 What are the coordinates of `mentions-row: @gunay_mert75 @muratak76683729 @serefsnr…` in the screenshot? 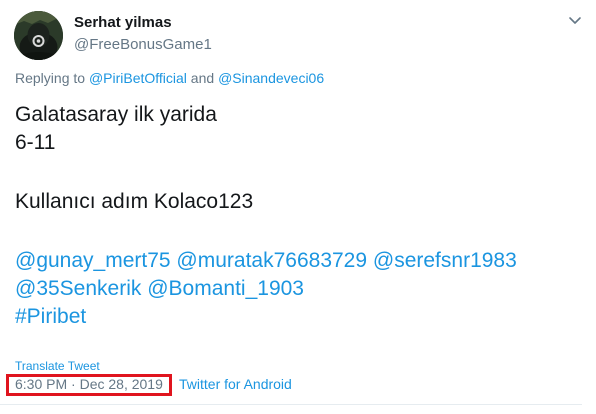 It's located at (295, 261).